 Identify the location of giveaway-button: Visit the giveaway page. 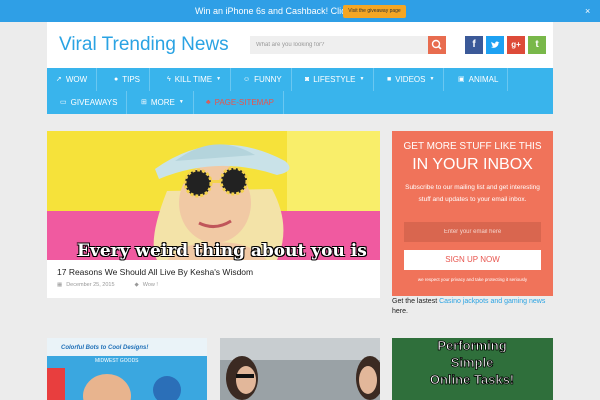
(374, 11).